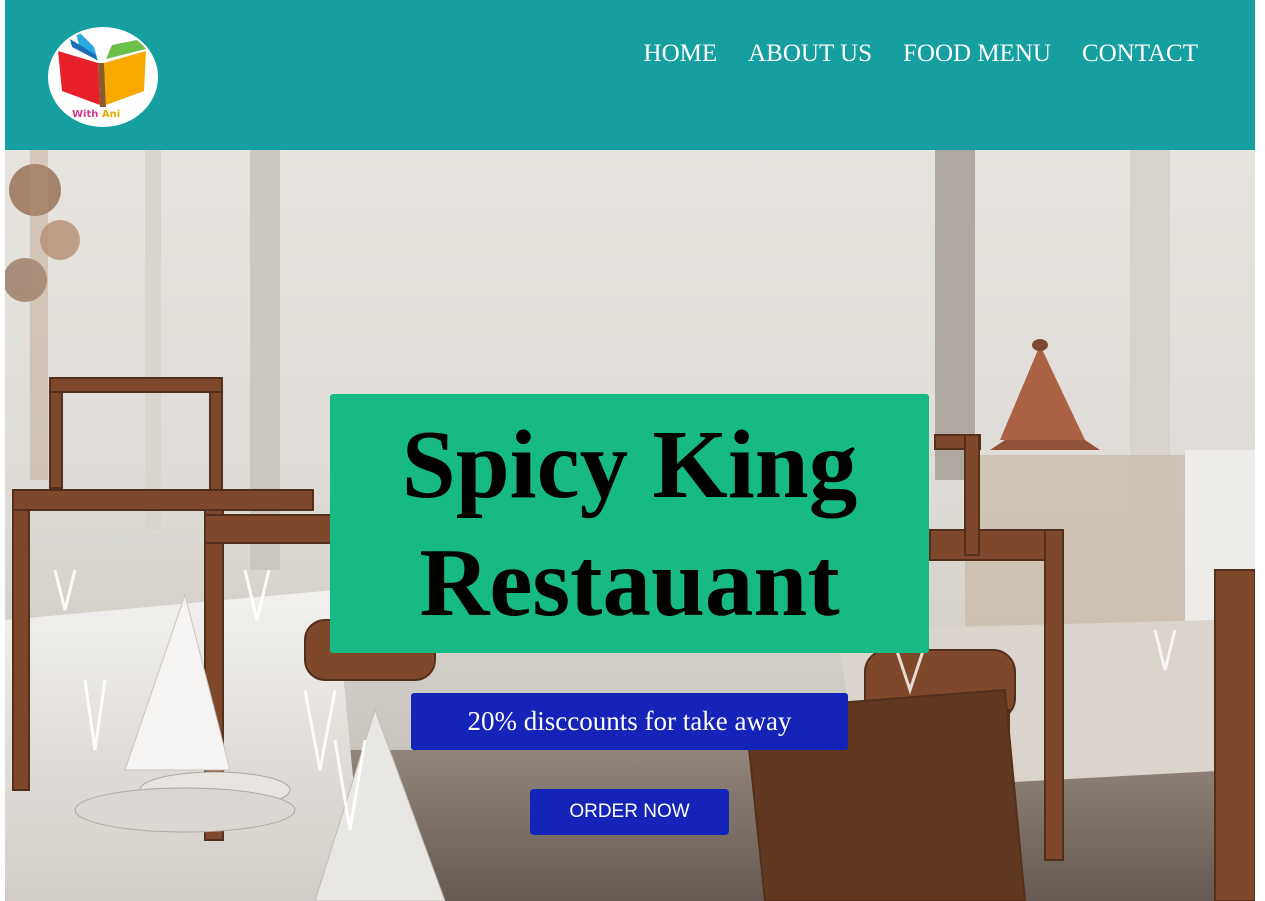 The image size is (1265, 901). Describe the element at coordinates (1140, 54) in the screenshot. I see `nav-contact: CONTACT` at that location.